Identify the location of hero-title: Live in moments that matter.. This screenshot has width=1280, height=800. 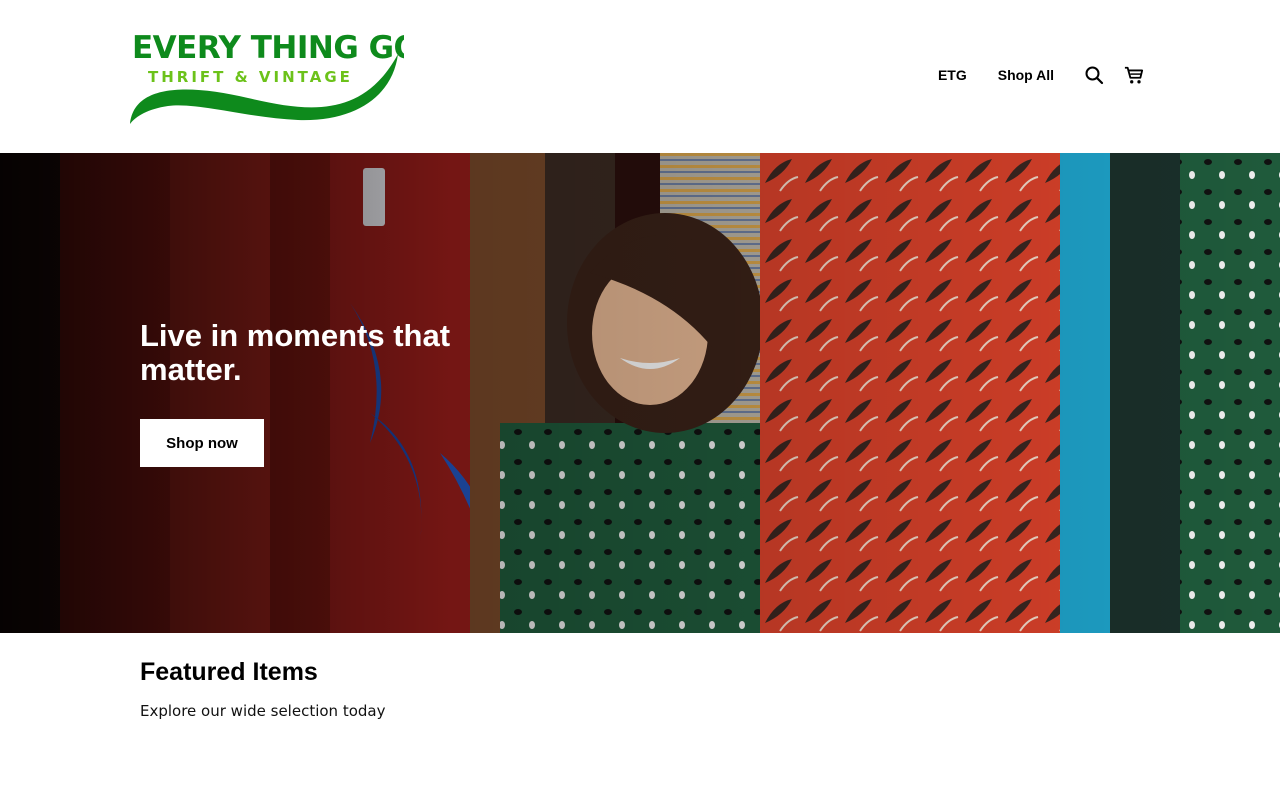
(295, 352).